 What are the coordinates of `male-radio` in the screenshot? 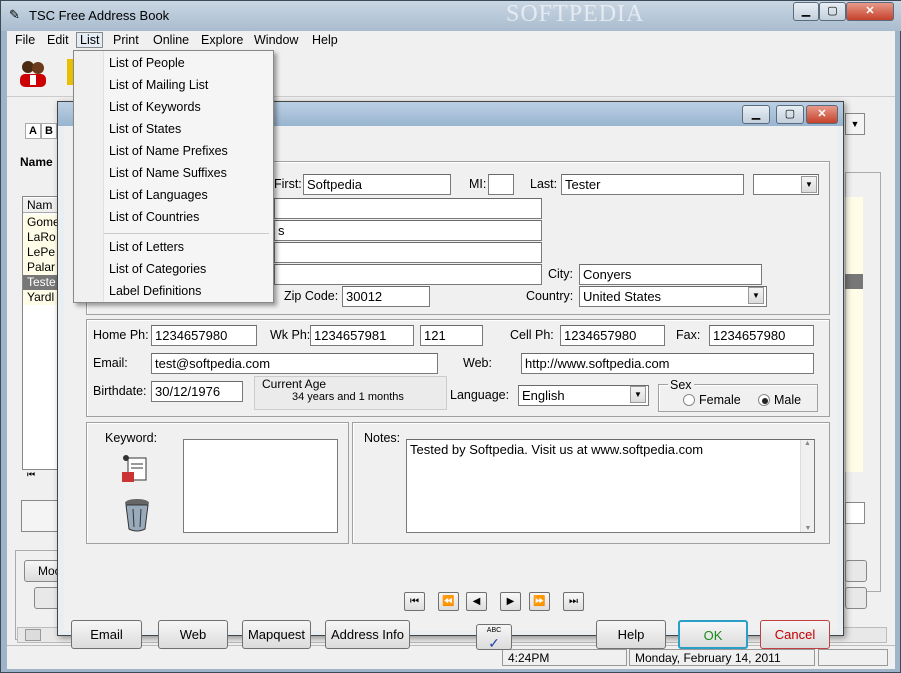 It's located at (764, 400).